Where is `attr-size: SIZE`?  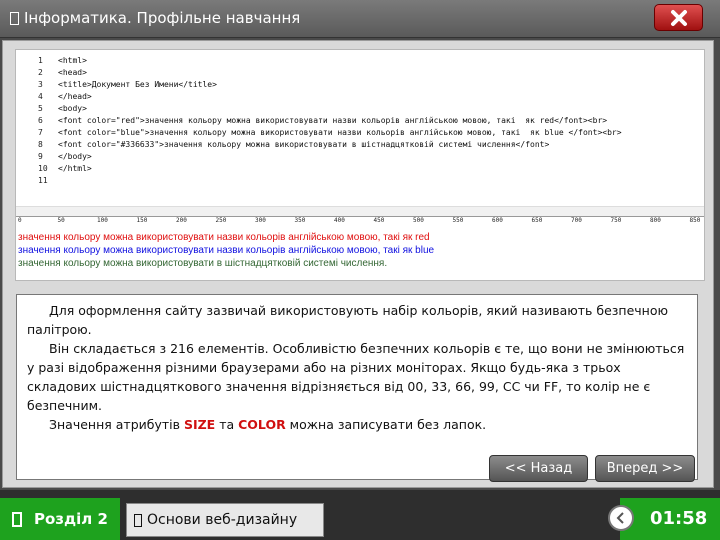 attr-size: SIZE is located at coordinates (199, 424).